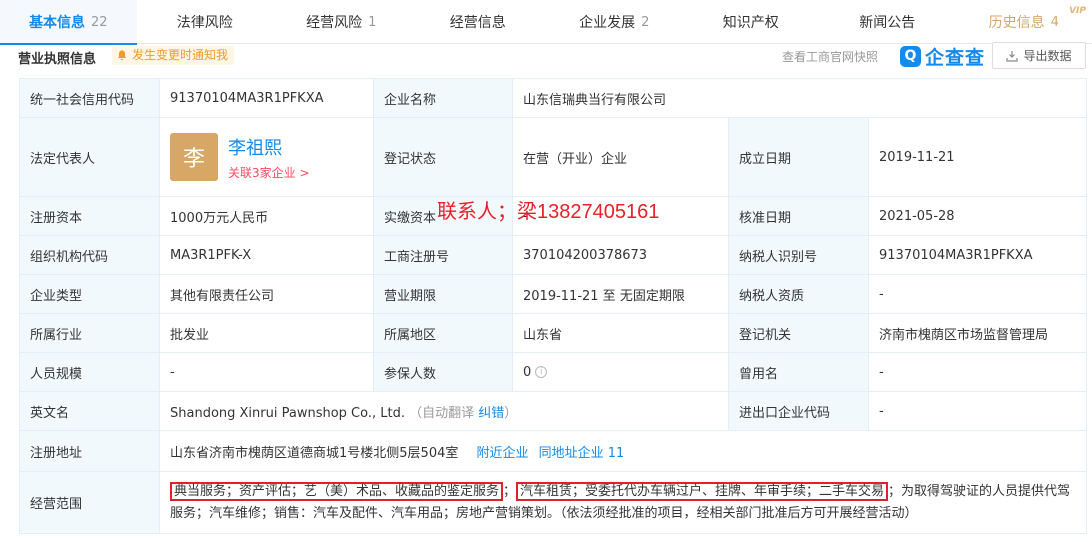  Describe the element at coordinates (798, 216) in the screenshot. I see `approve-date-label: 核准日期` at that location.